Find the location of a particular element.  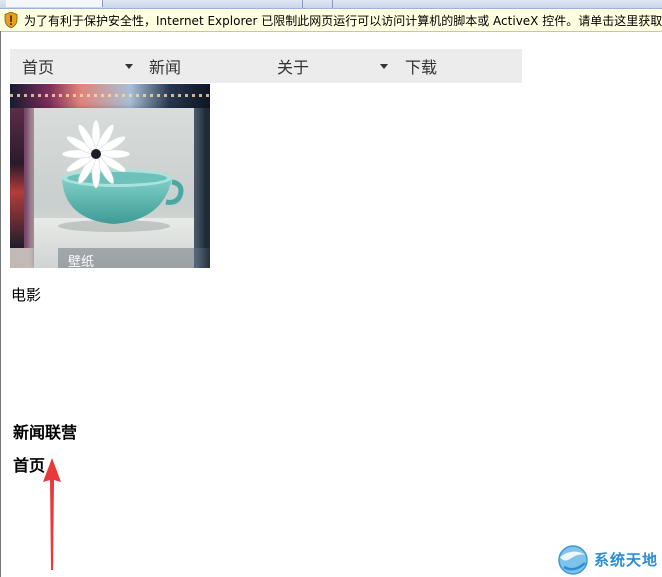

slide-caption-text: 壁纸 is located at coordinates (81, 261).